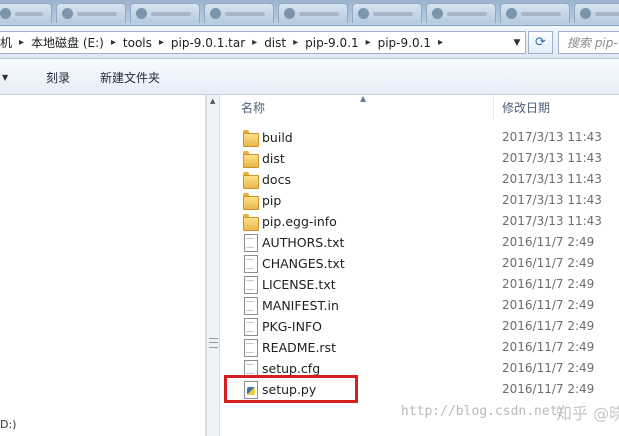 This screenshot has width=619, height=436. Describe the element at coordinates (276, 179) in the screenshot. I see `file-name: docs` at that location.